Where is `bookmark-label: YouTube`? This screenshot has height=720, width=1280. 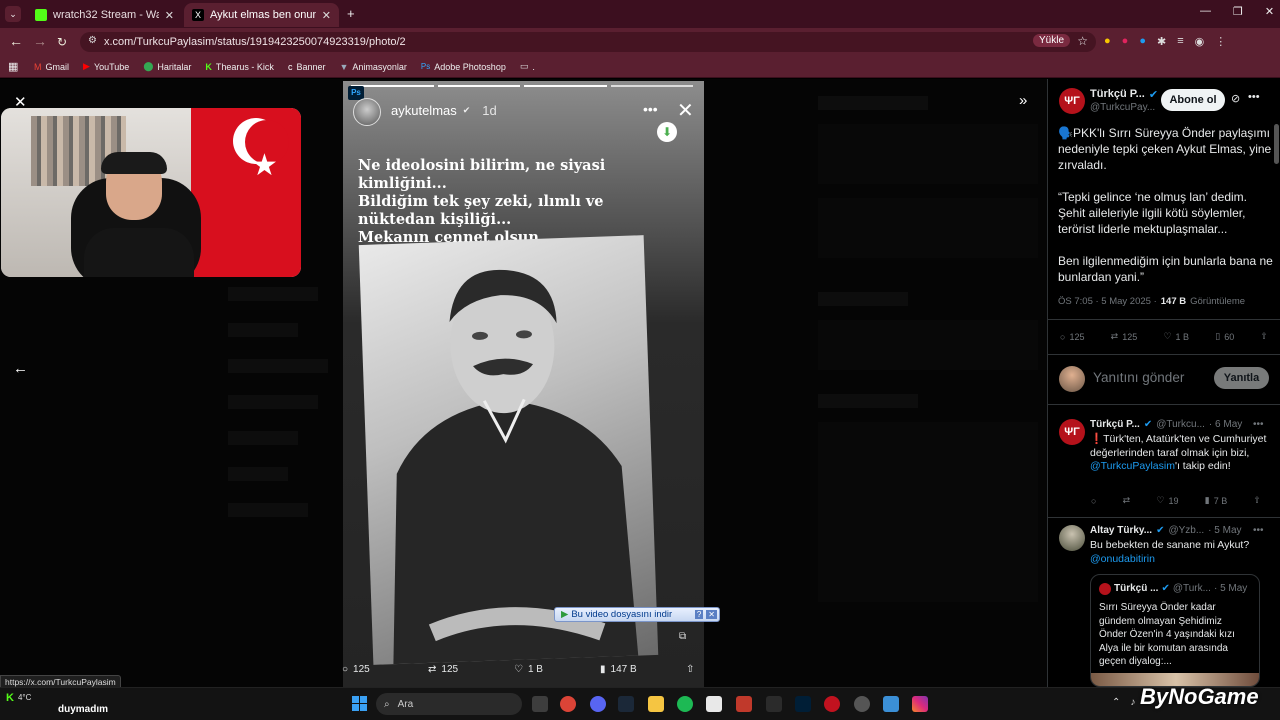 bookmark-label: YouTube is located at coordinates (111, 66).